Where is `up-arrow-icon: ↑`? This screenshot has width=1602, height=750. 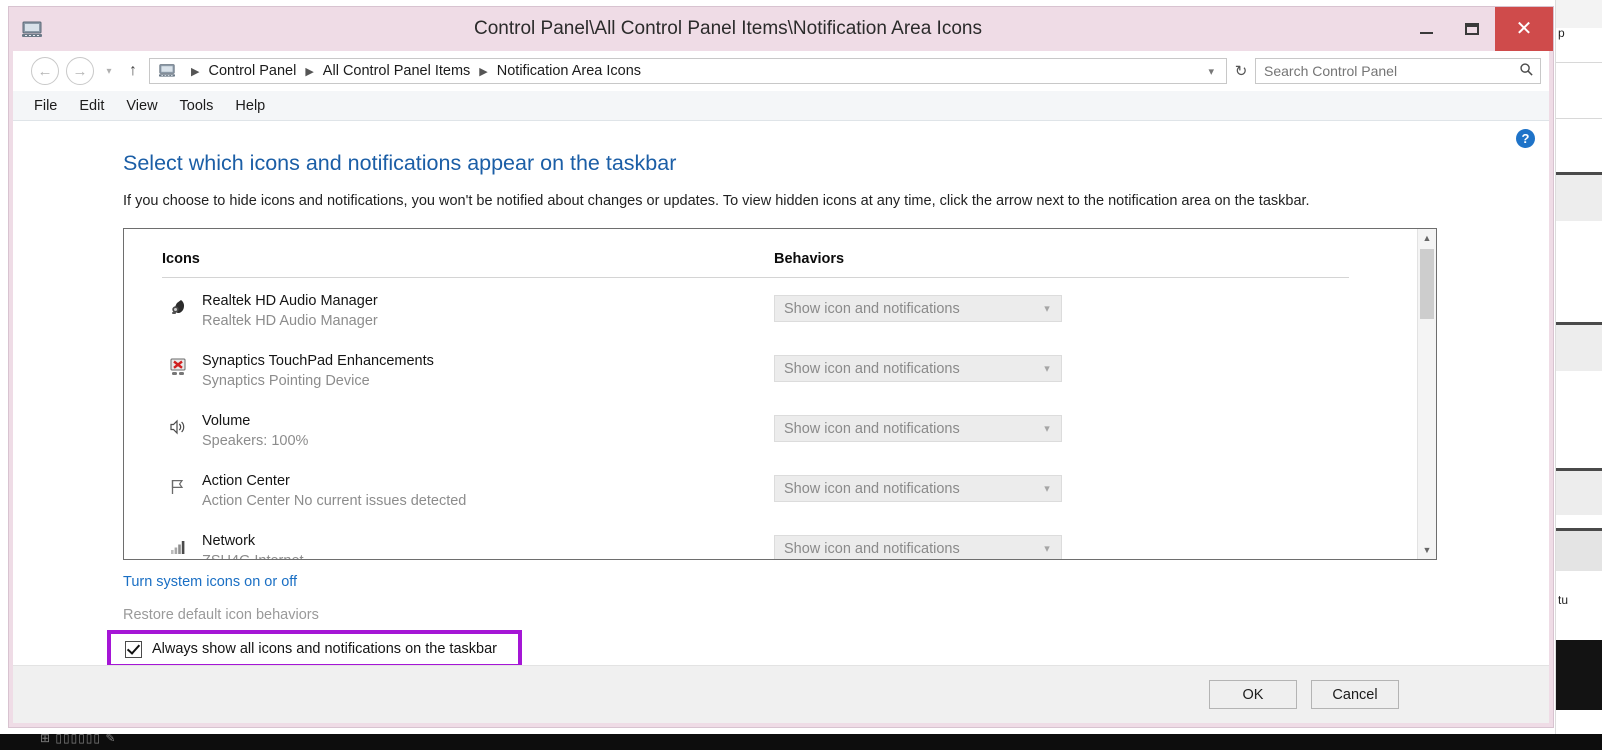
up-arrow-icon: ↑ is located at coordinates (133, 70).